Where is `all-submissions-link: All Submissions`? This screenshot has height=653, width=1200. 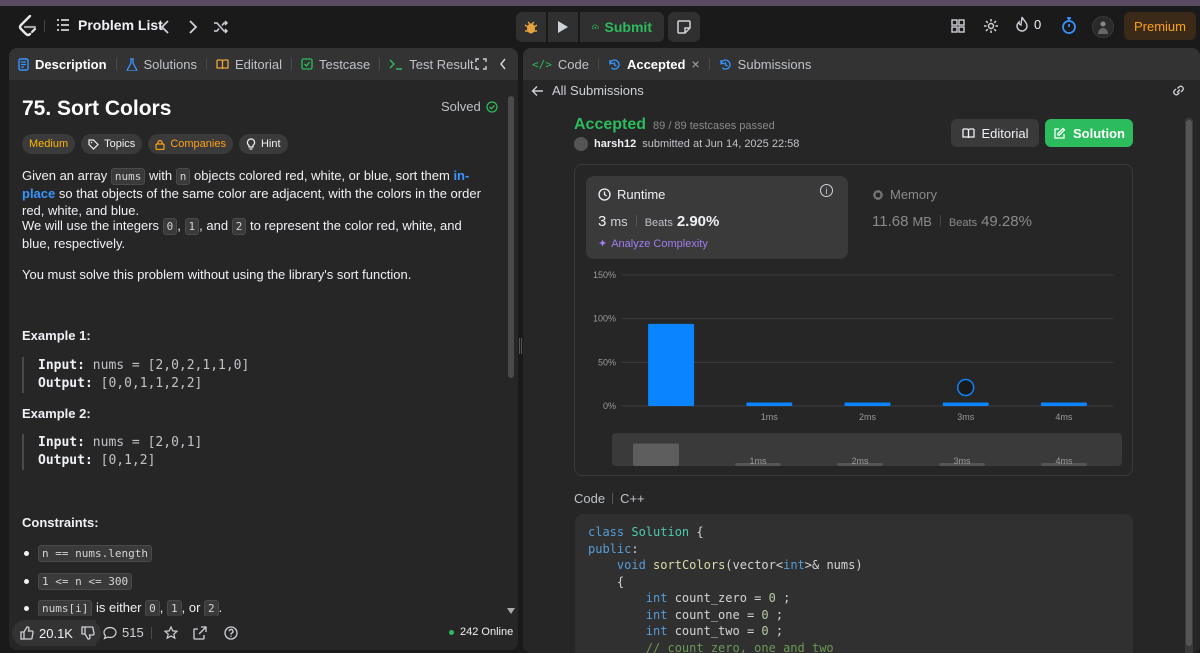 all-submissions-link: All Submissions is located at coordinates (587, 90).